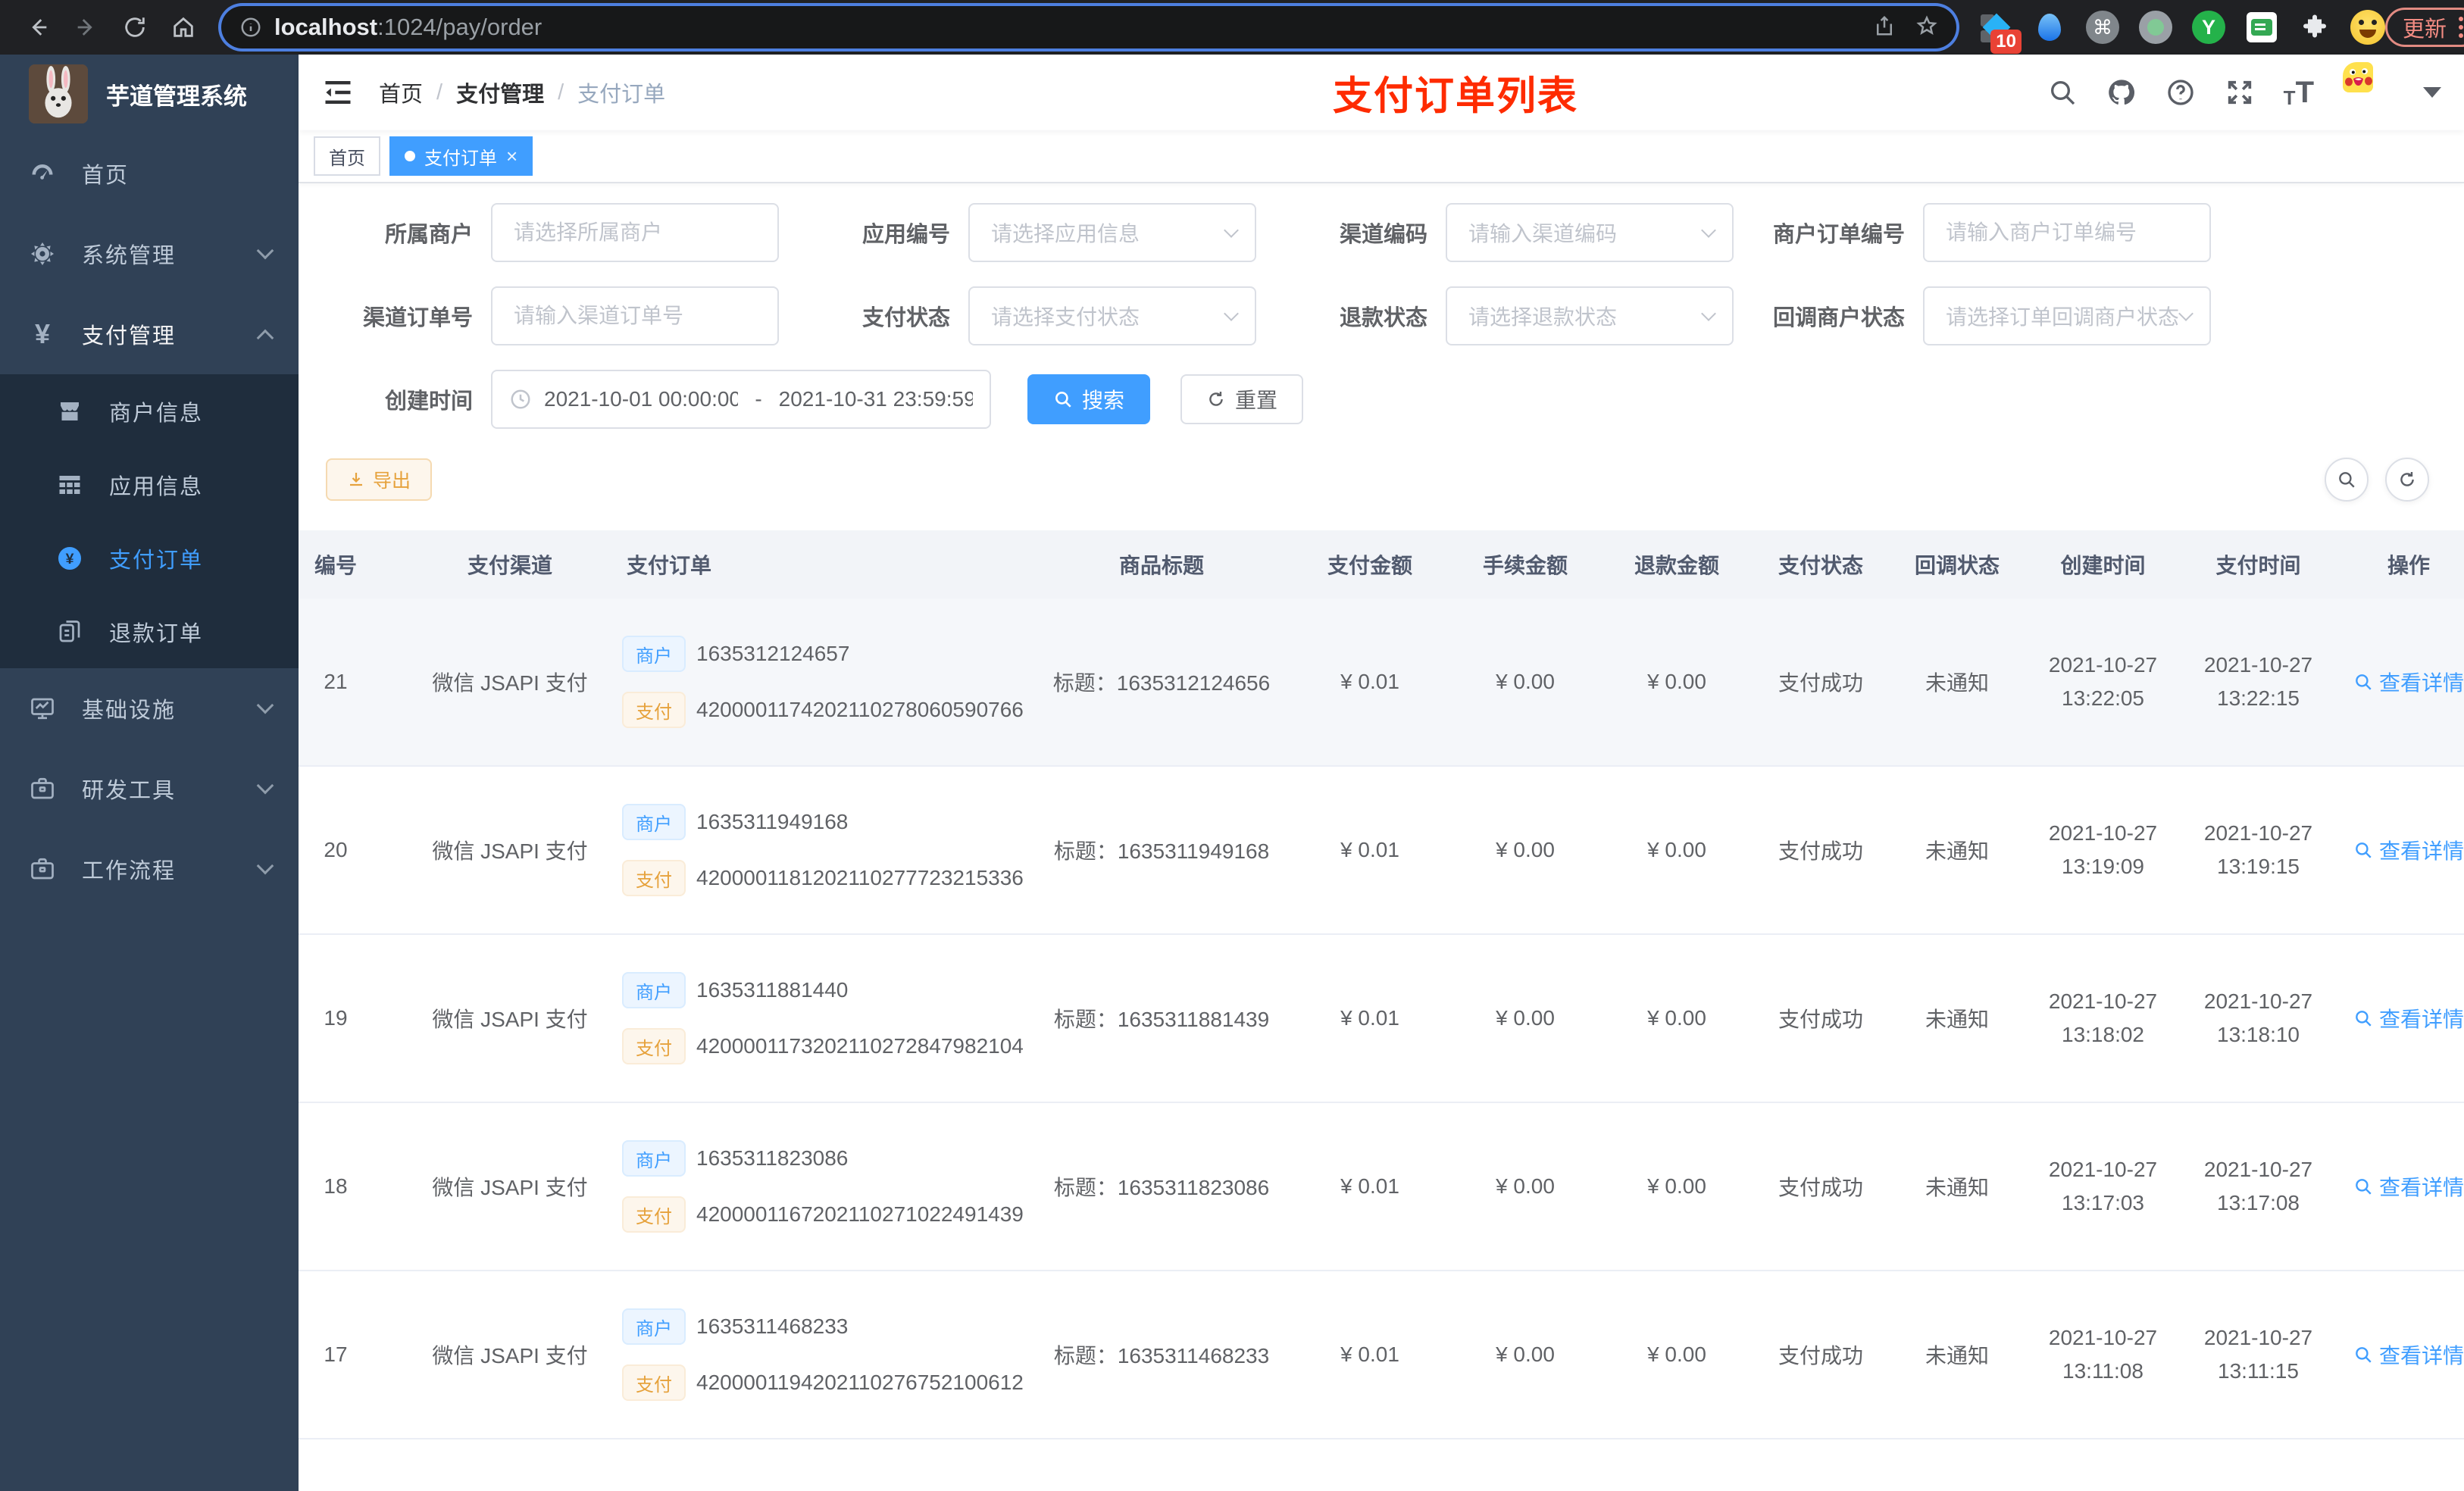  I want to click on browser-chrome: localhost:1024/pay/order 10 ⌘ Y 更新, so click(1232, 27).